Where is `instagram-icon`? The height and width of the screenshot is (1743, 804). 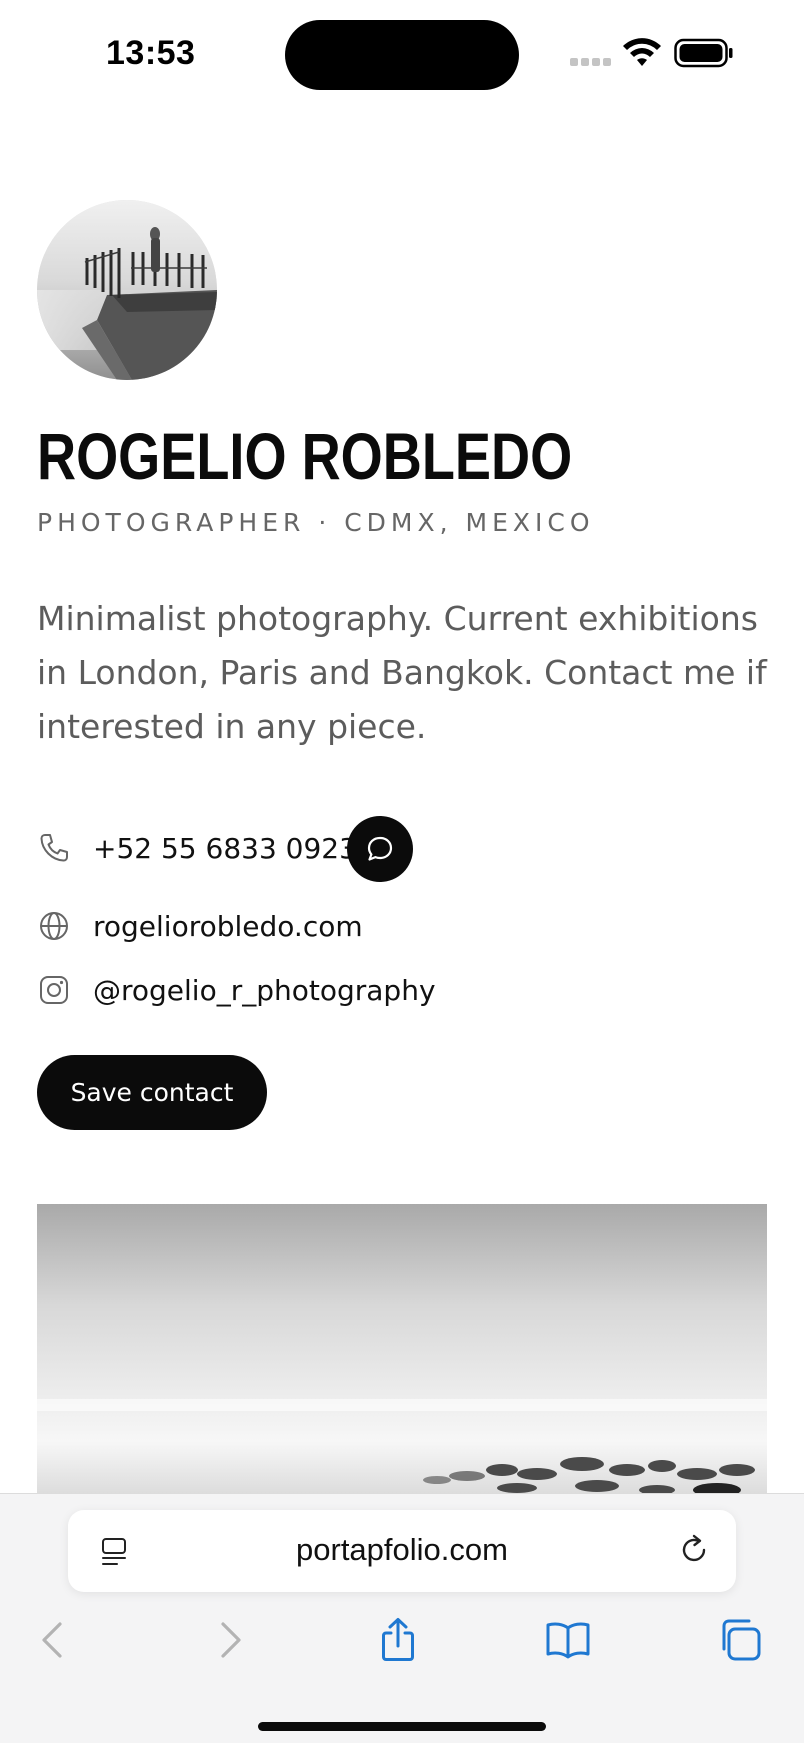 instagram-icon is located at coordinates (54, 990).